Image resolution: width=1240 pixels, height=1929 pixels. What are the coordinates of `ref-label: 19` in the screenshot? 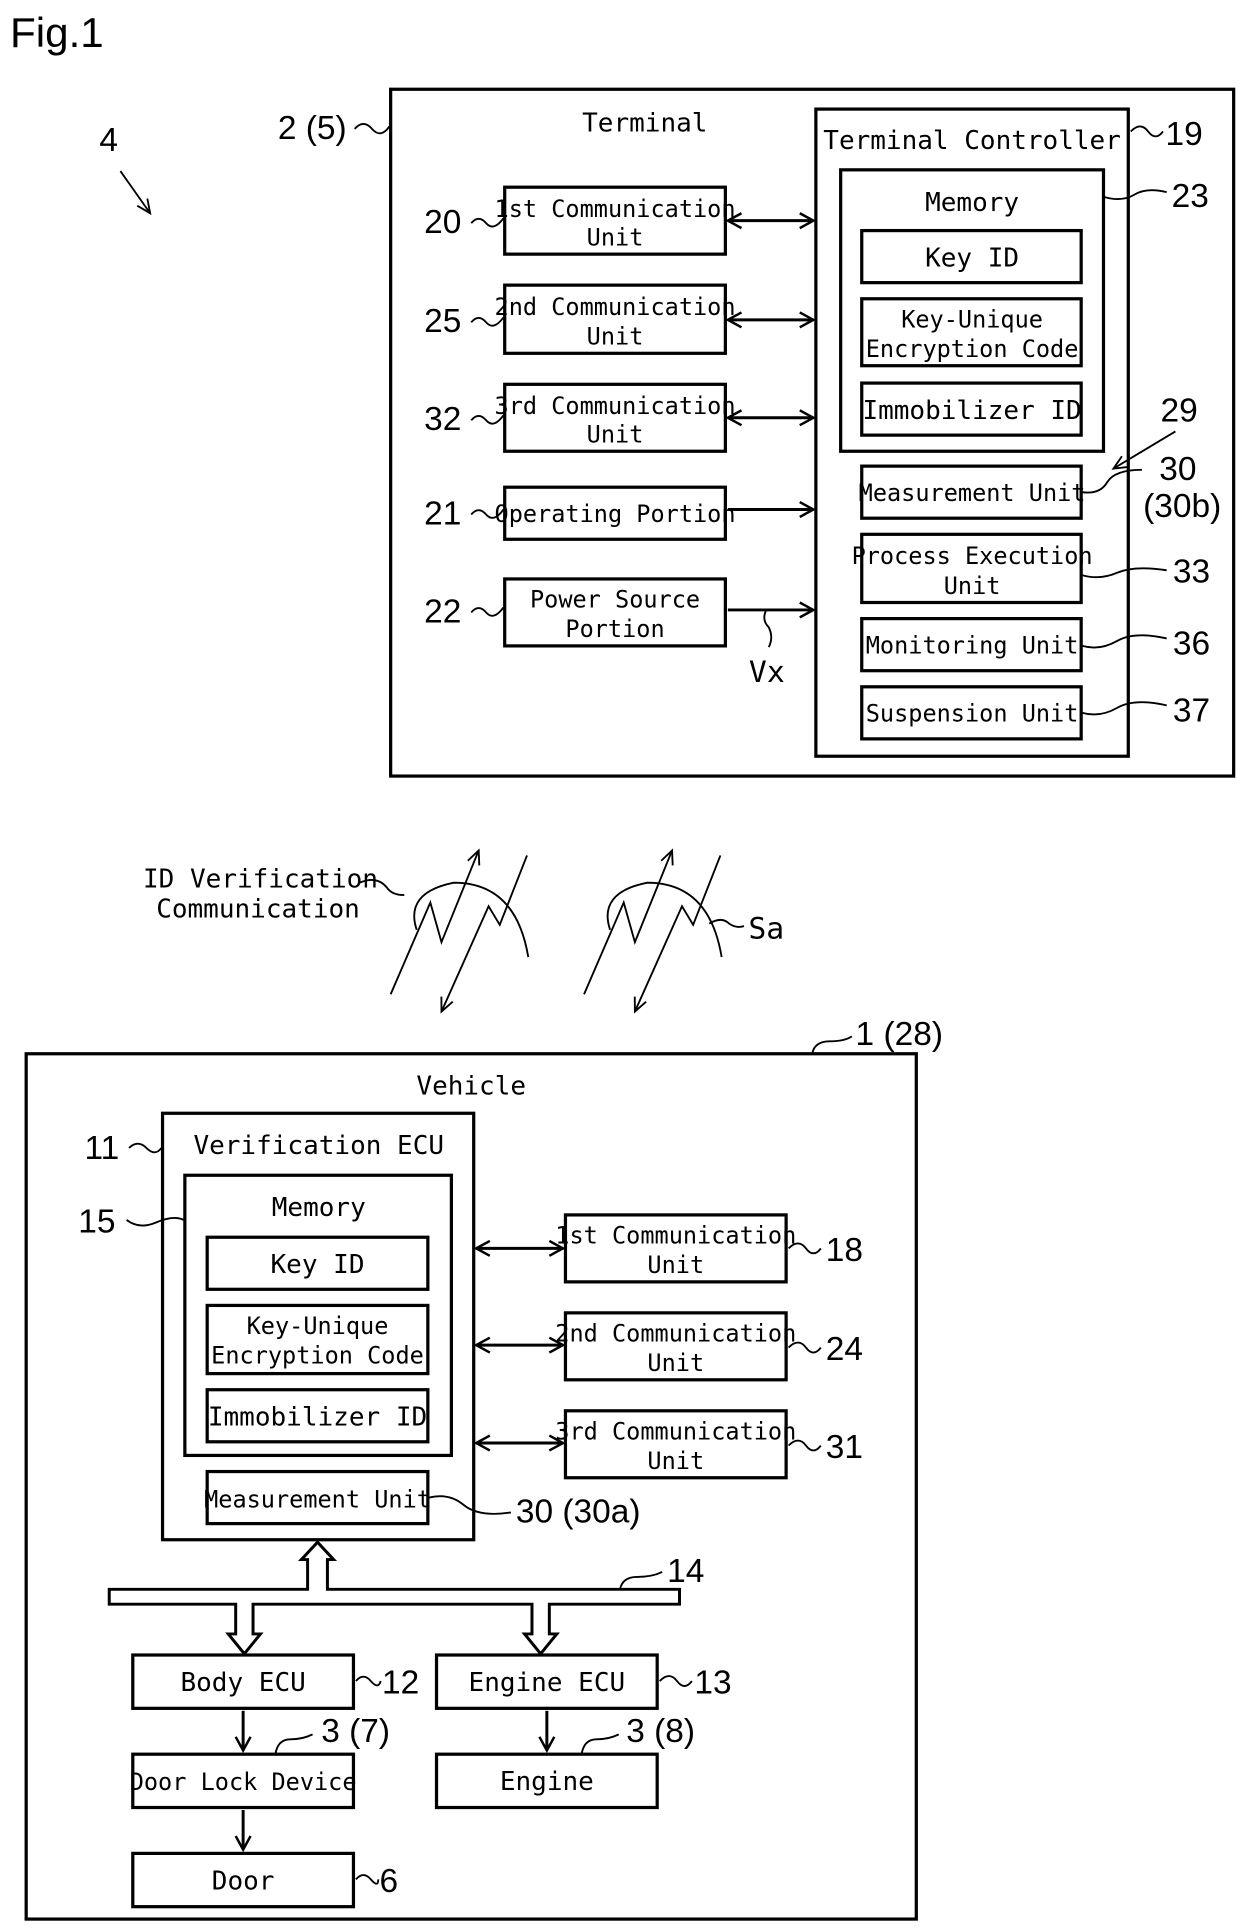 It's located at (1183, 134).